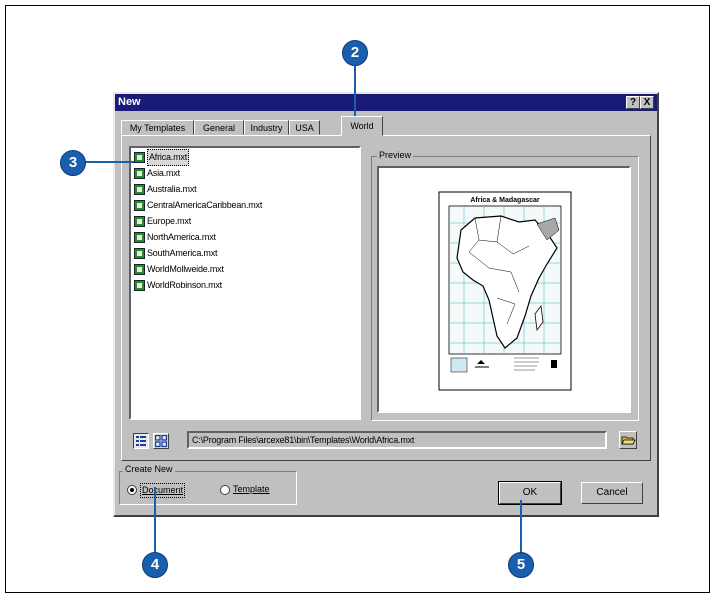 Image resolution: width=719 pixels, height=601 pixels. What do you see at coordinates (182, 253) in the screenshot?
I see `list-item-label: SouthAmerica.mxt` at bounding box center [182, 253].